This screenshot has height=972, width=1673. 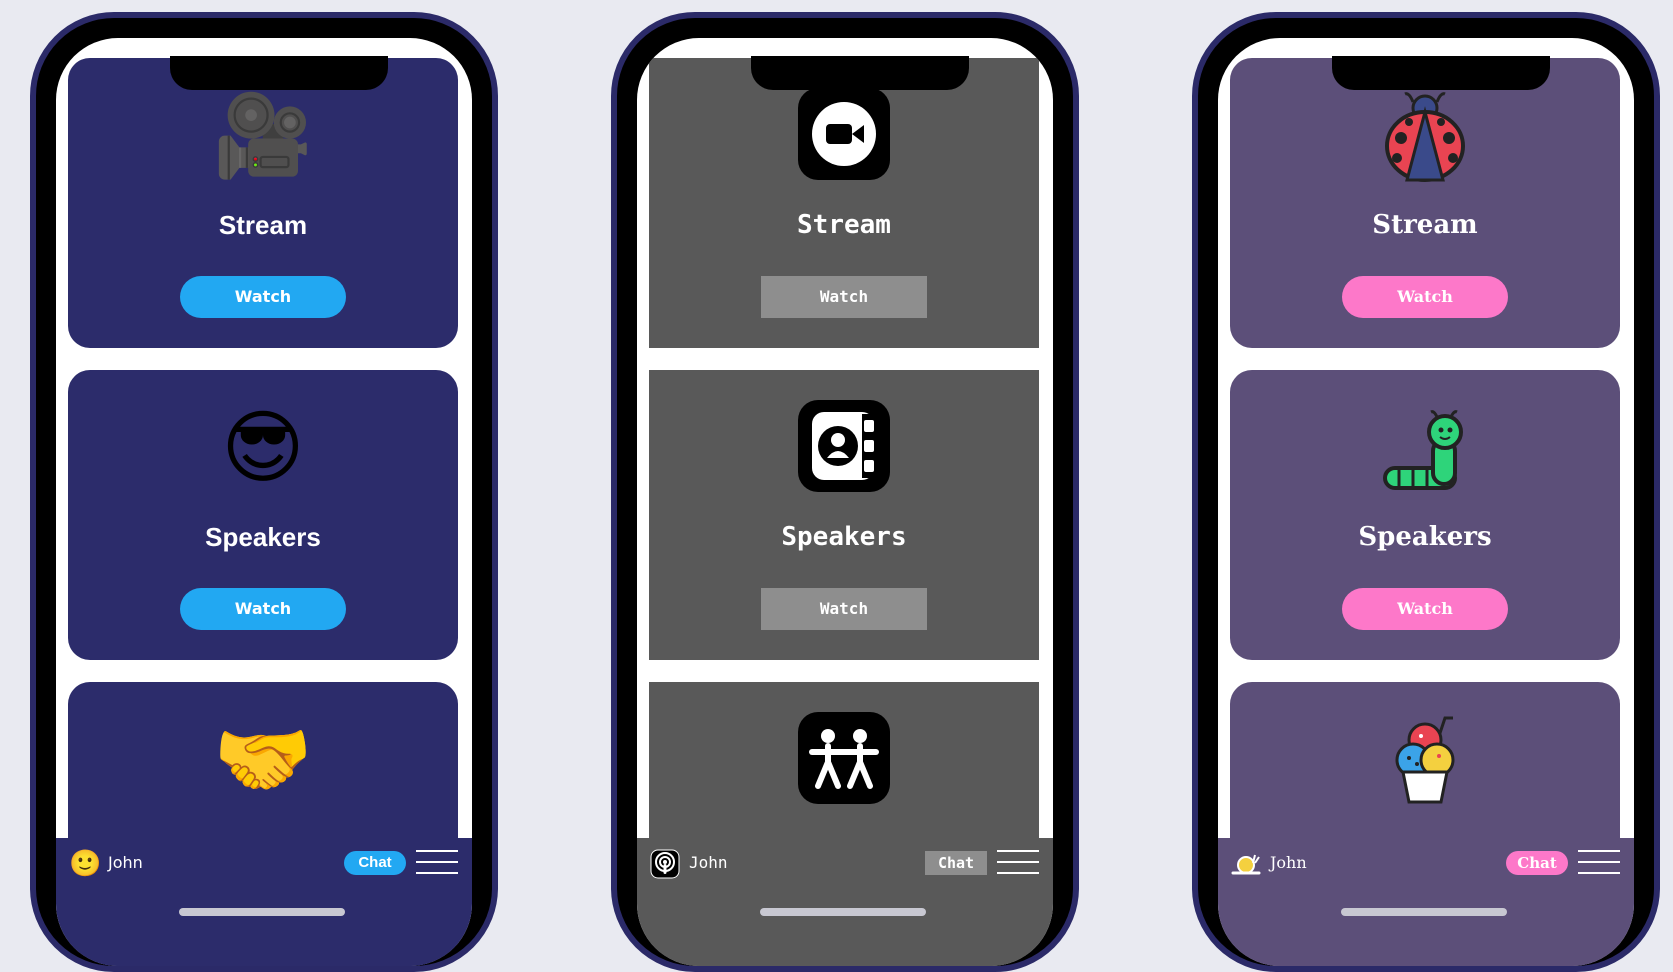 What do you see at coordinates (844, 136) in the screenshot?
I see `video-camera-icon` at bounding box center [844, 136].